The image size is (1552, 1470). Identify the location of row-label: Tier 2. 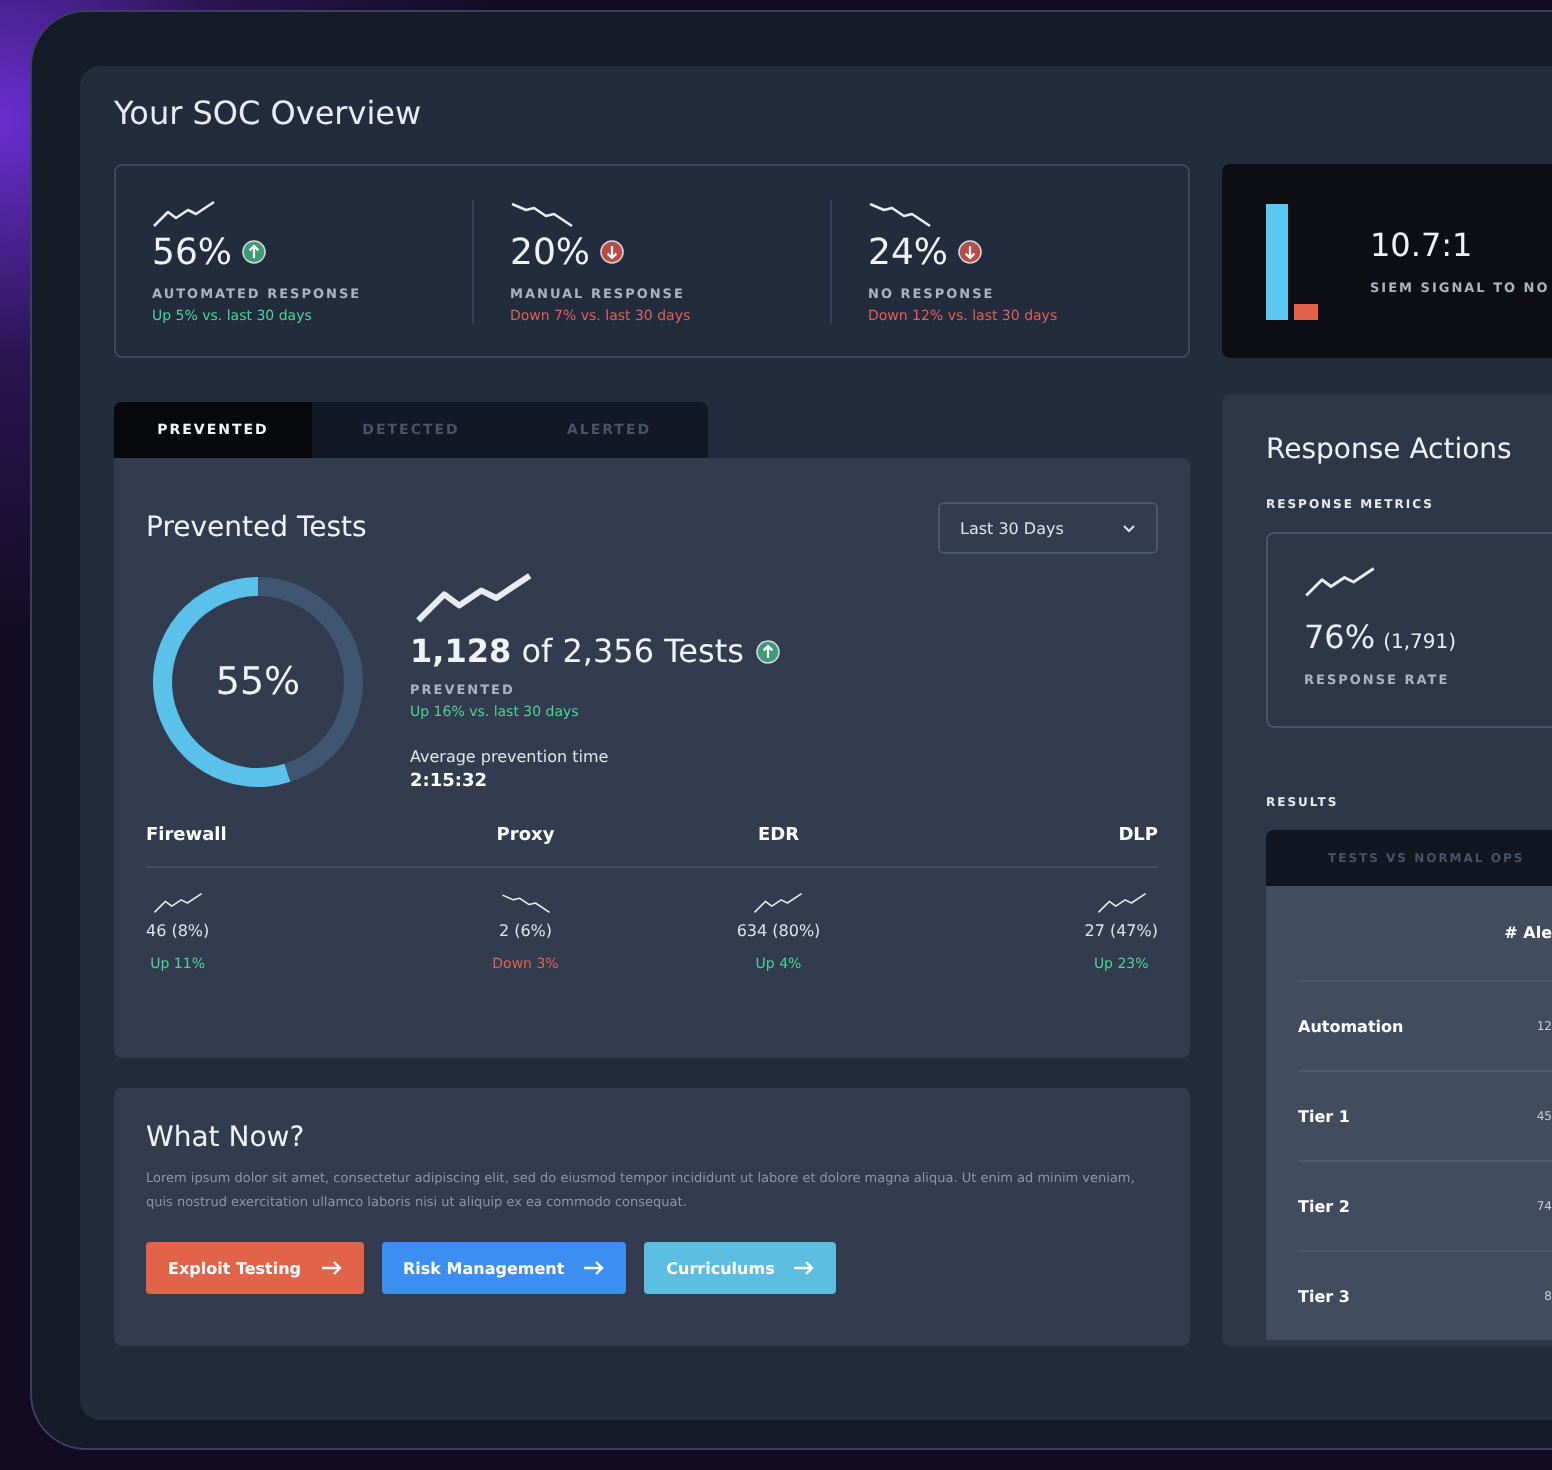
(1324, 1206).